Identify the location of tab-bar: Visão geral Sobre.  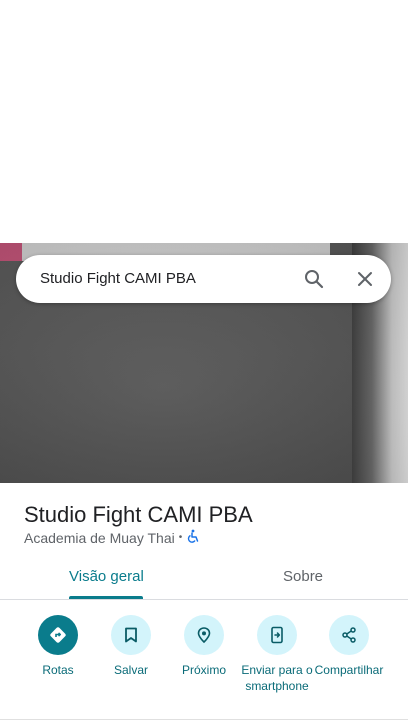
(204, 580).